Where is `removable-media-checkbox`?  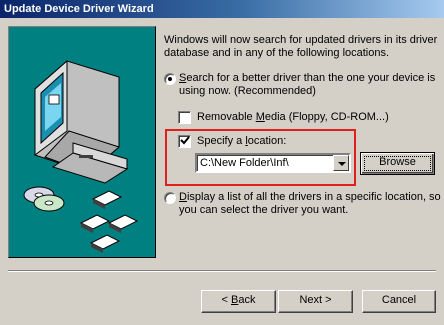
removable-media-checkbox is located at coordinates (184, 117).